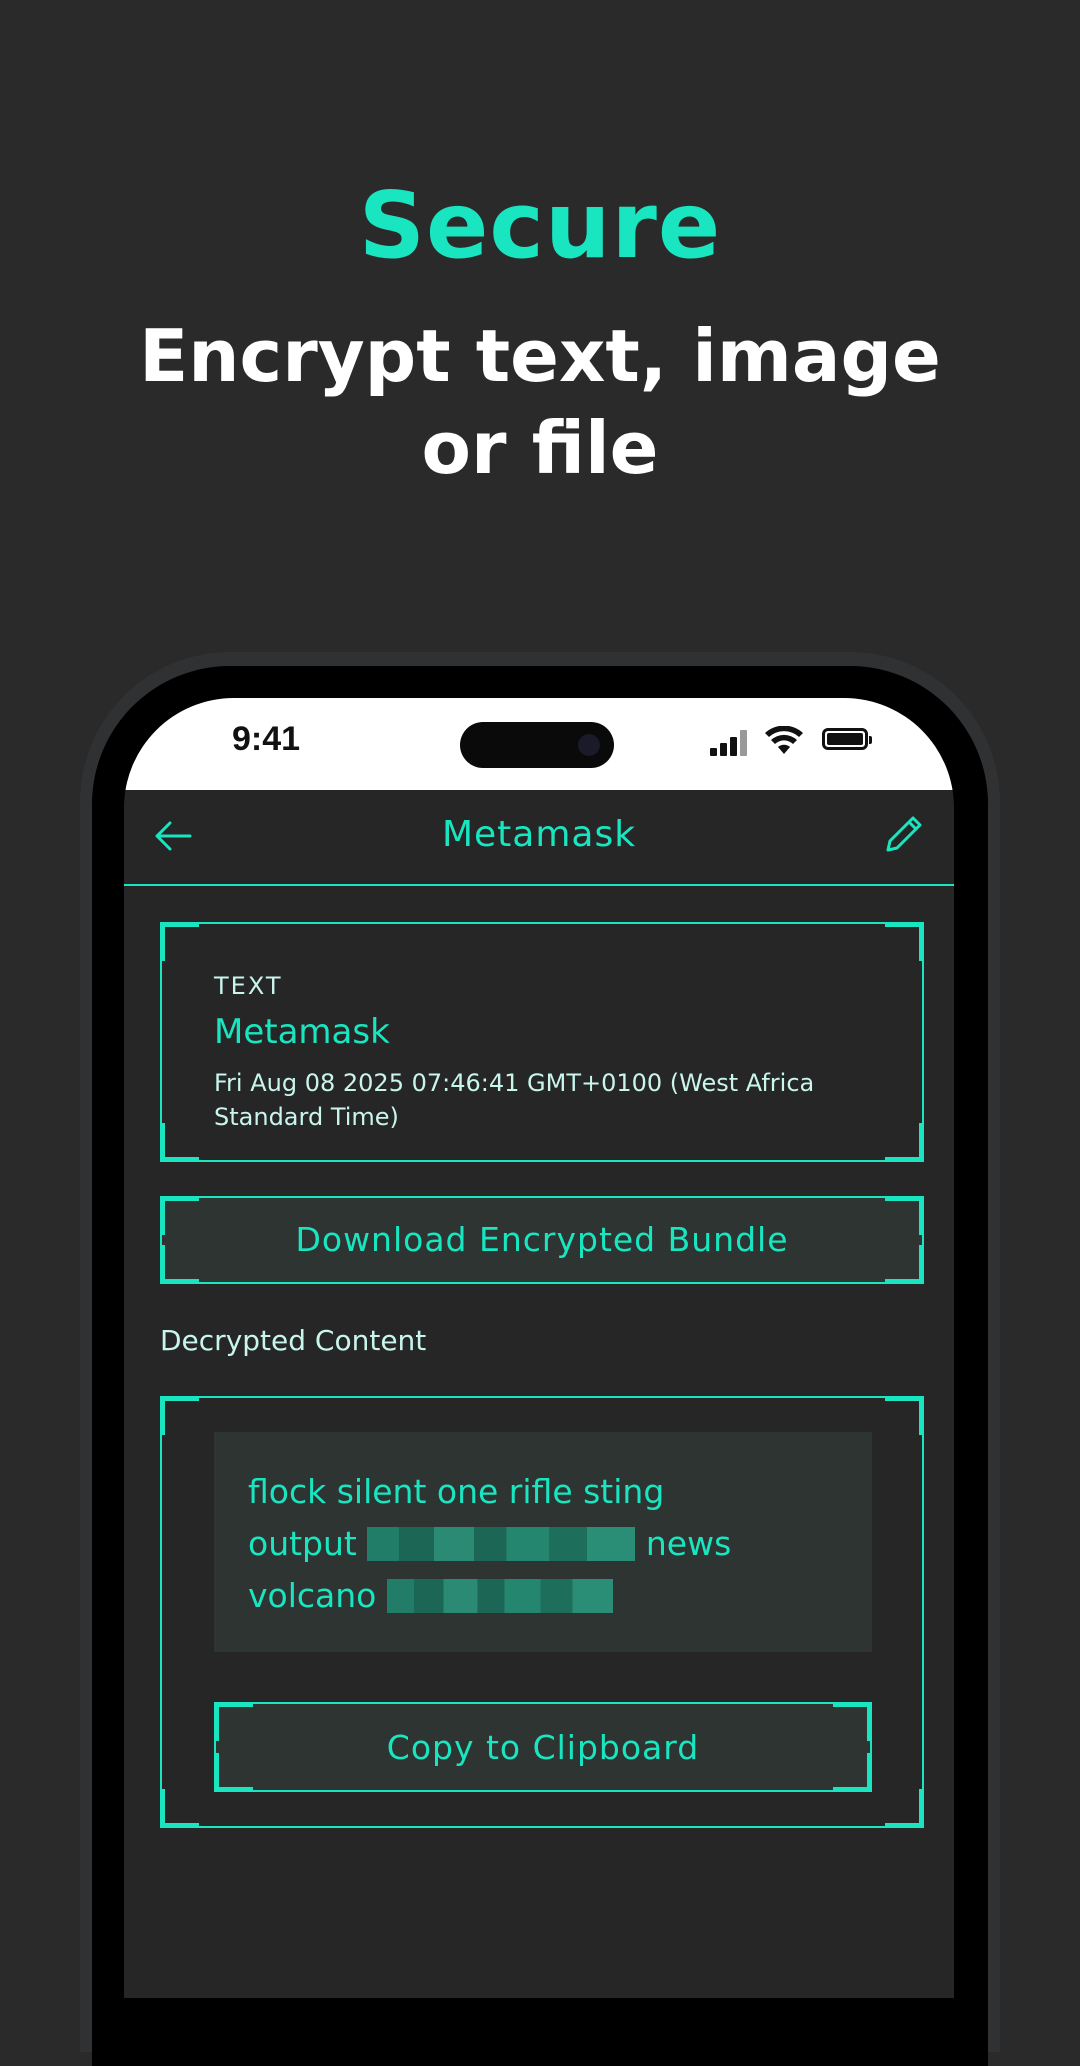 The height and width of the screenshot is (2066, 1080). I want to click on download-encrypted-bundle-button: Download Encrypted Bundle, so click(542, 1240).